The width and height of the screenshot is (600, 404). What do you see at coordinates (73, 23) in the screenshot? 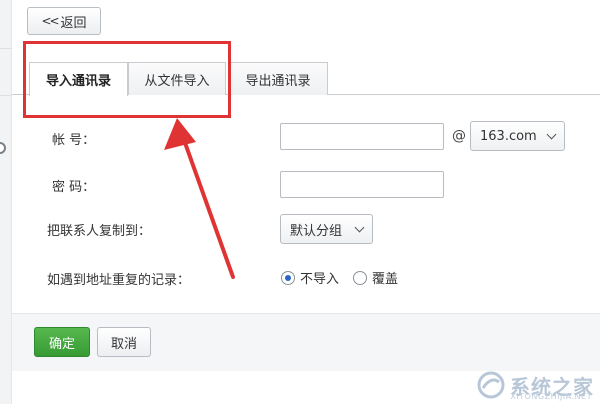
I see `back-button-label: 返回` at bounding box center [73, 23].